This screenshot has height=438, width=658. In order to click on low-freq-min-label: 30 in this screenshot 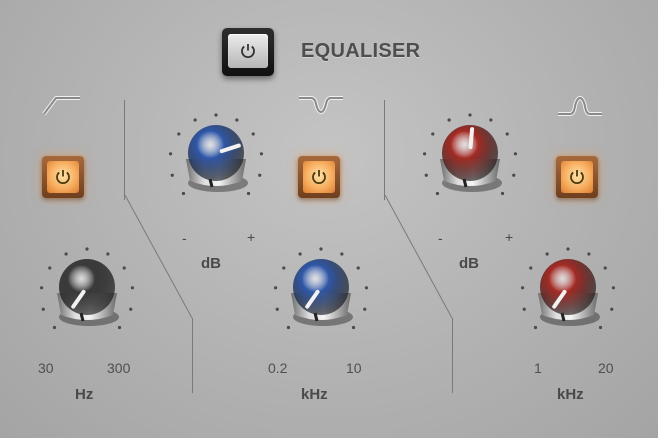, I will do `click(46, 368)`.